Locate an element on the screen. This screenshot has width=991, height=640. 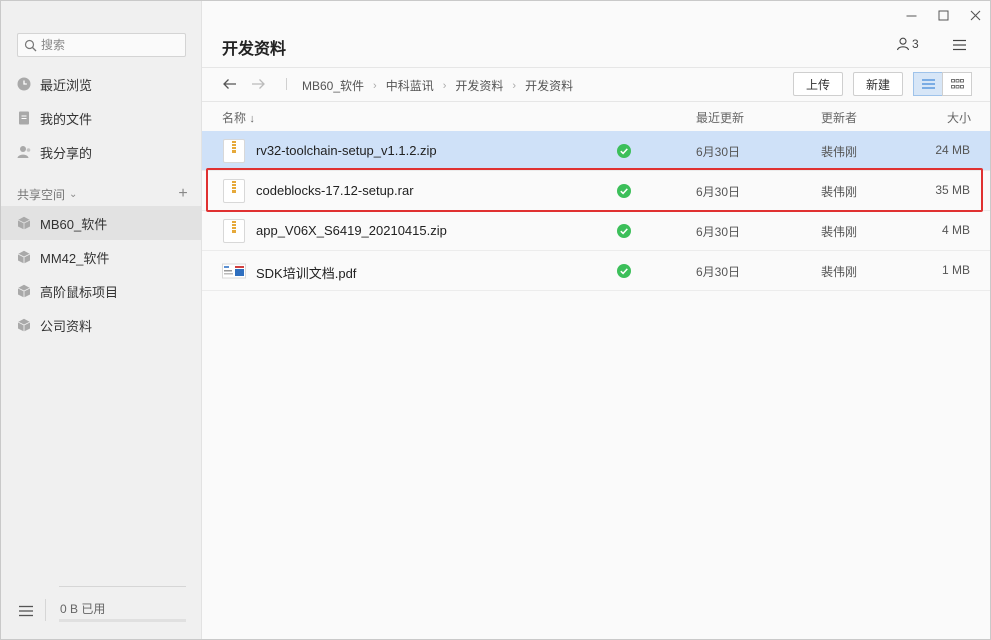
storage-usage-text: 0 B 已用 is located at coordinates (83, 609).